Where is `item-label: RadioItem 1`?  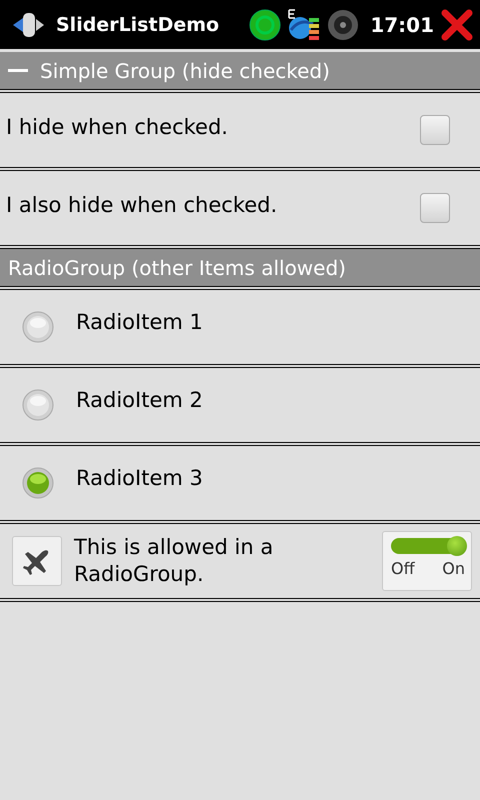
item-label: RadioItem 1 is located at coordinates (140, 322).